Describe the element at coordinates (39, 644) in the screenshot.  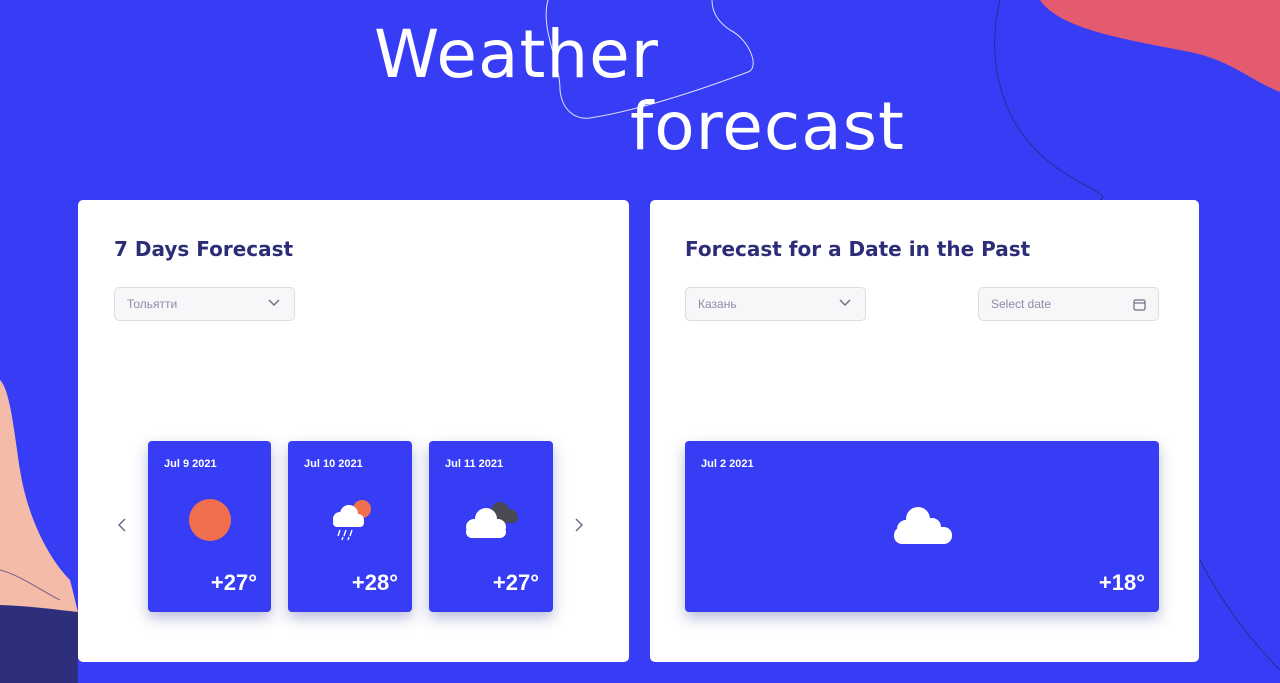
I see `navy-blob-bottom-left` at that location.